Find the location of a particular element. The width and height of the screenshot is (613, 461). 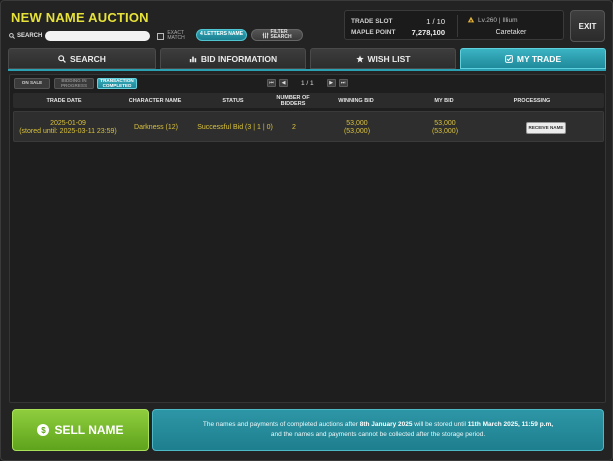

cell-character-name: Darkness (12) is located at coordinates (156, 127).